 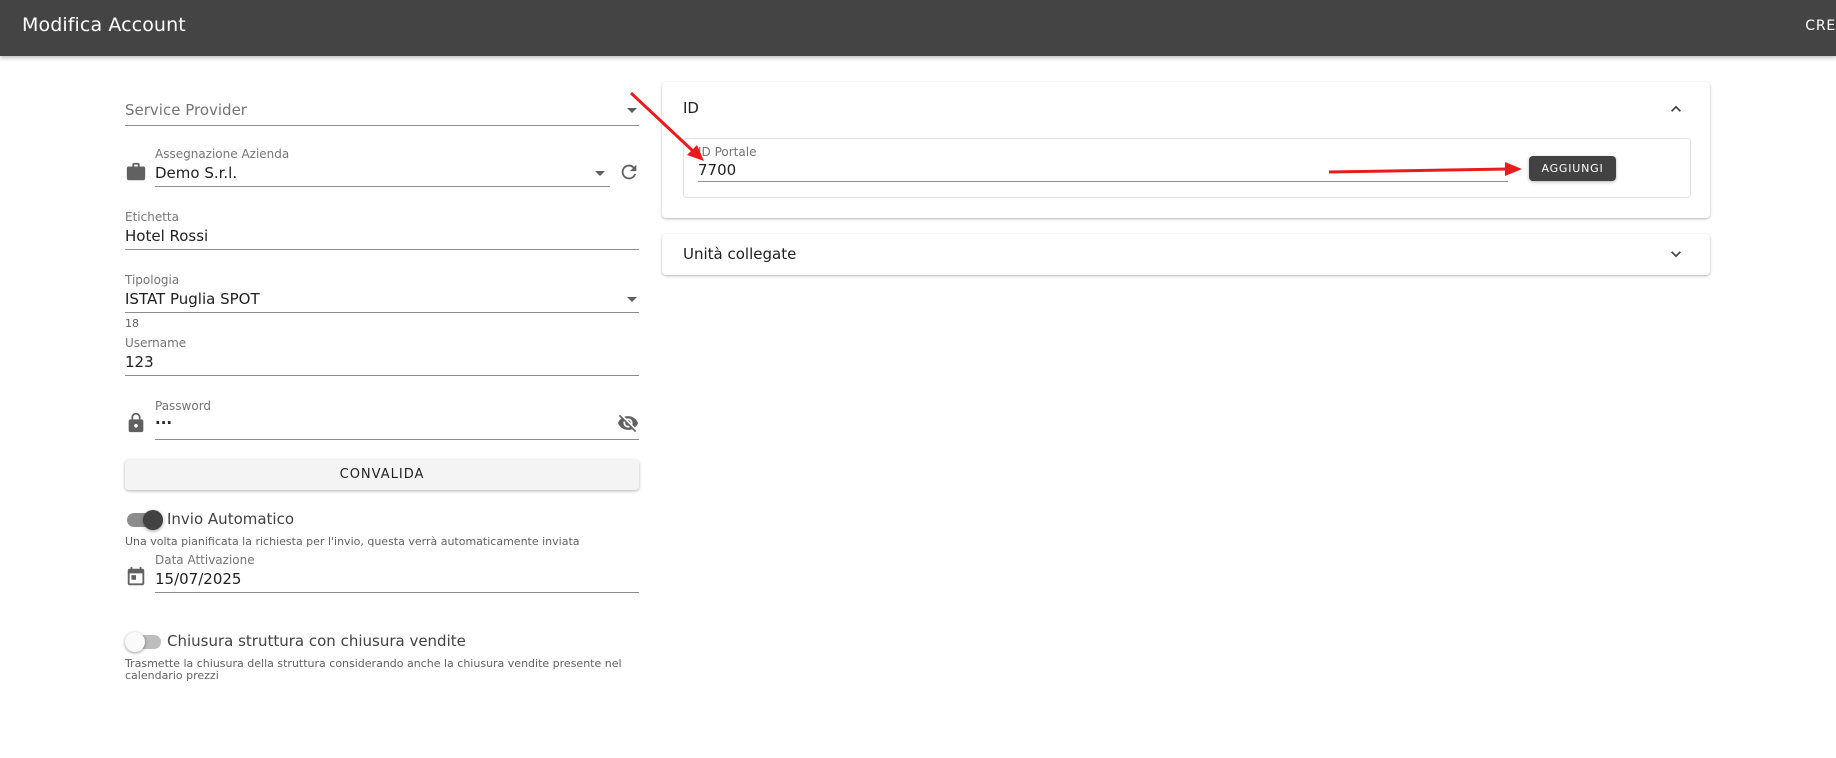 I want to click on annotation-arrows, so click(x=1075, y=133).